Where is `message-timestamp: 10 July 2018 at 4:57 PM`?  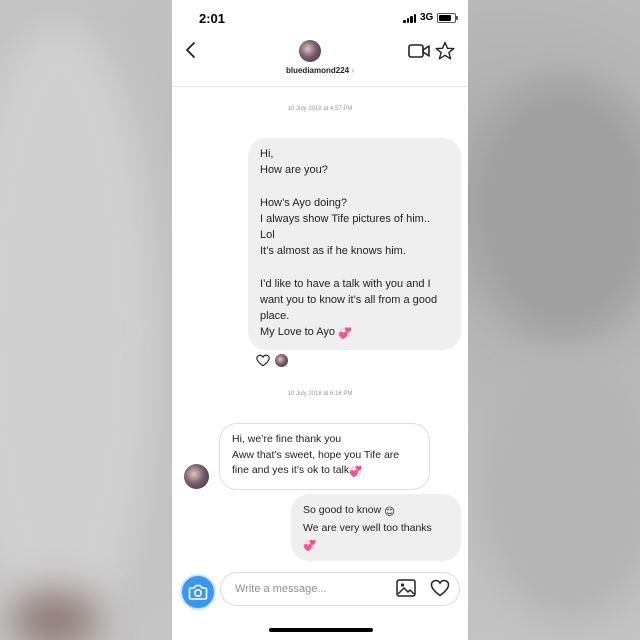
message-timestamp: 10 July 2018 at 4:57 PM is located at coordinates (320, 109).